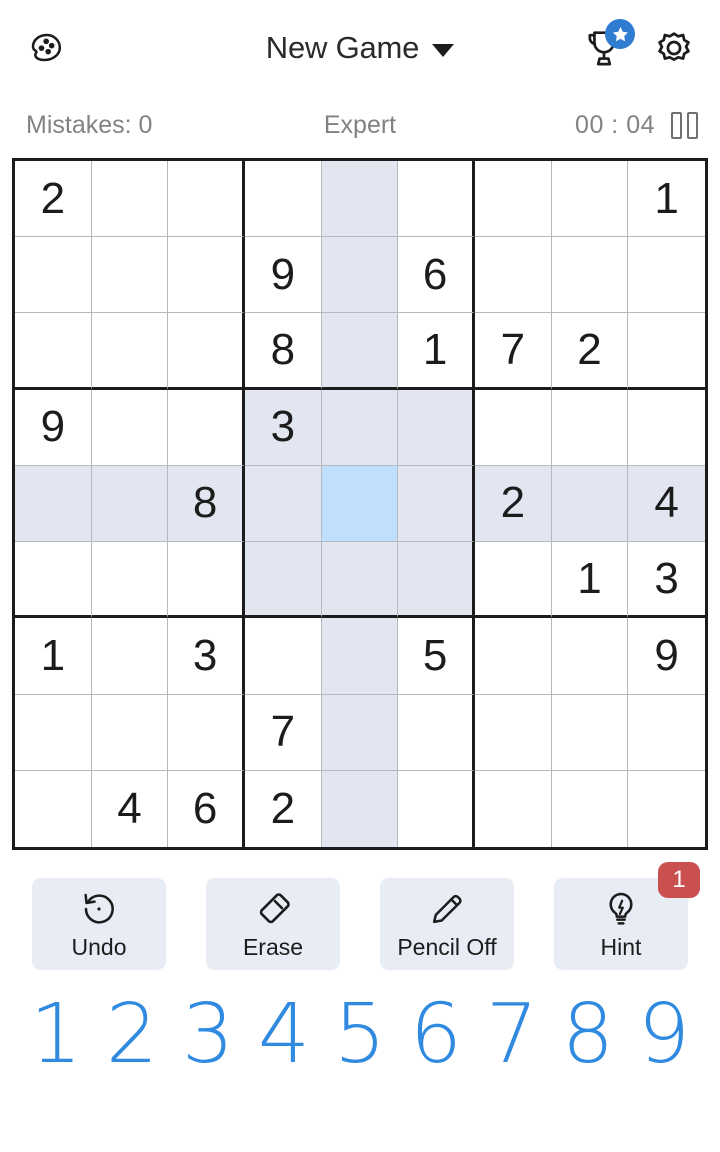  What do you see at coordinates (360, 808) in the screenshot?
I see `sudoku-cell-r9c5` at bounding box center [360, 808].